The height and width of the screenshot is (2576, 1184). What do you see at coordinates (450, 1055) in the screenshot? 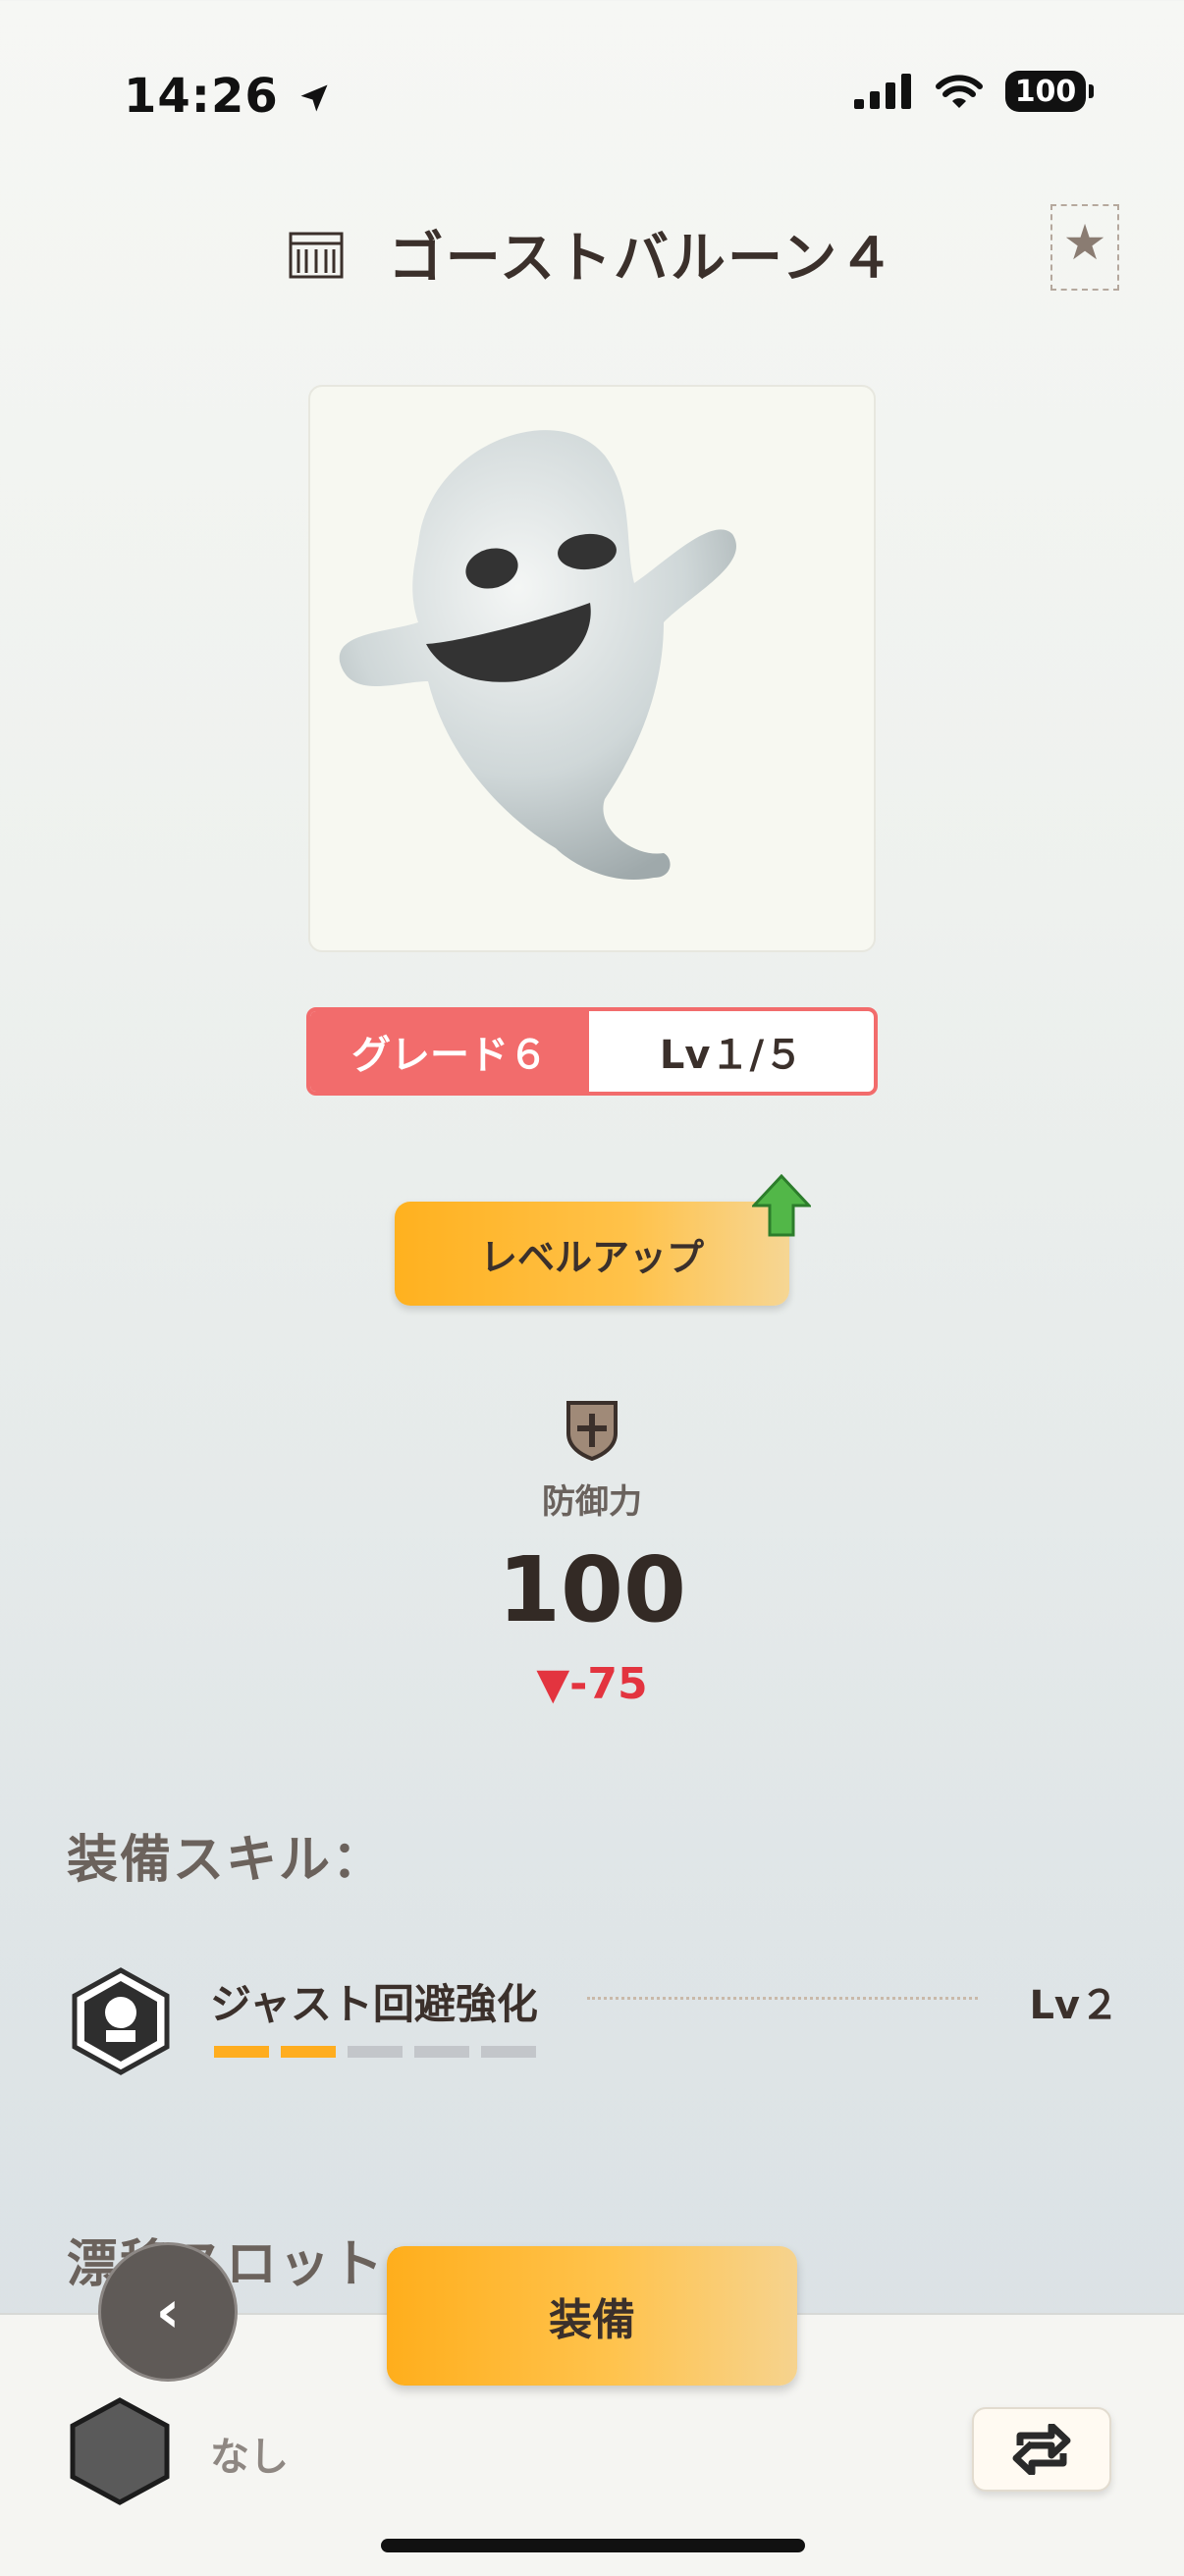
I see `grade-label: グレード６` at bounding box center [450, 1055].